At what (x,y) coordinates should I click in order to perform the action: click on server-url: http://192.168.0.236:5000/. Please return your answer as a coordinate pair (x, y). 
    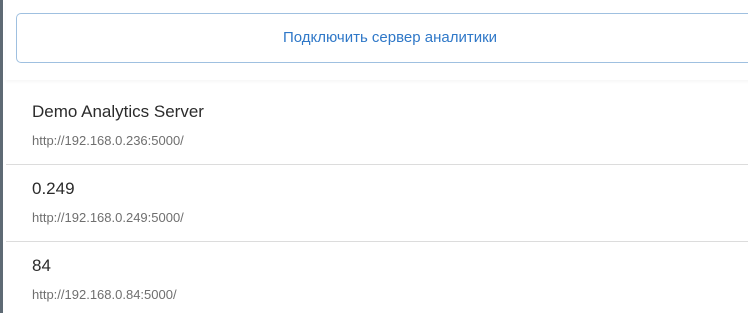
    Looking at the image, I should click on (108, 140).